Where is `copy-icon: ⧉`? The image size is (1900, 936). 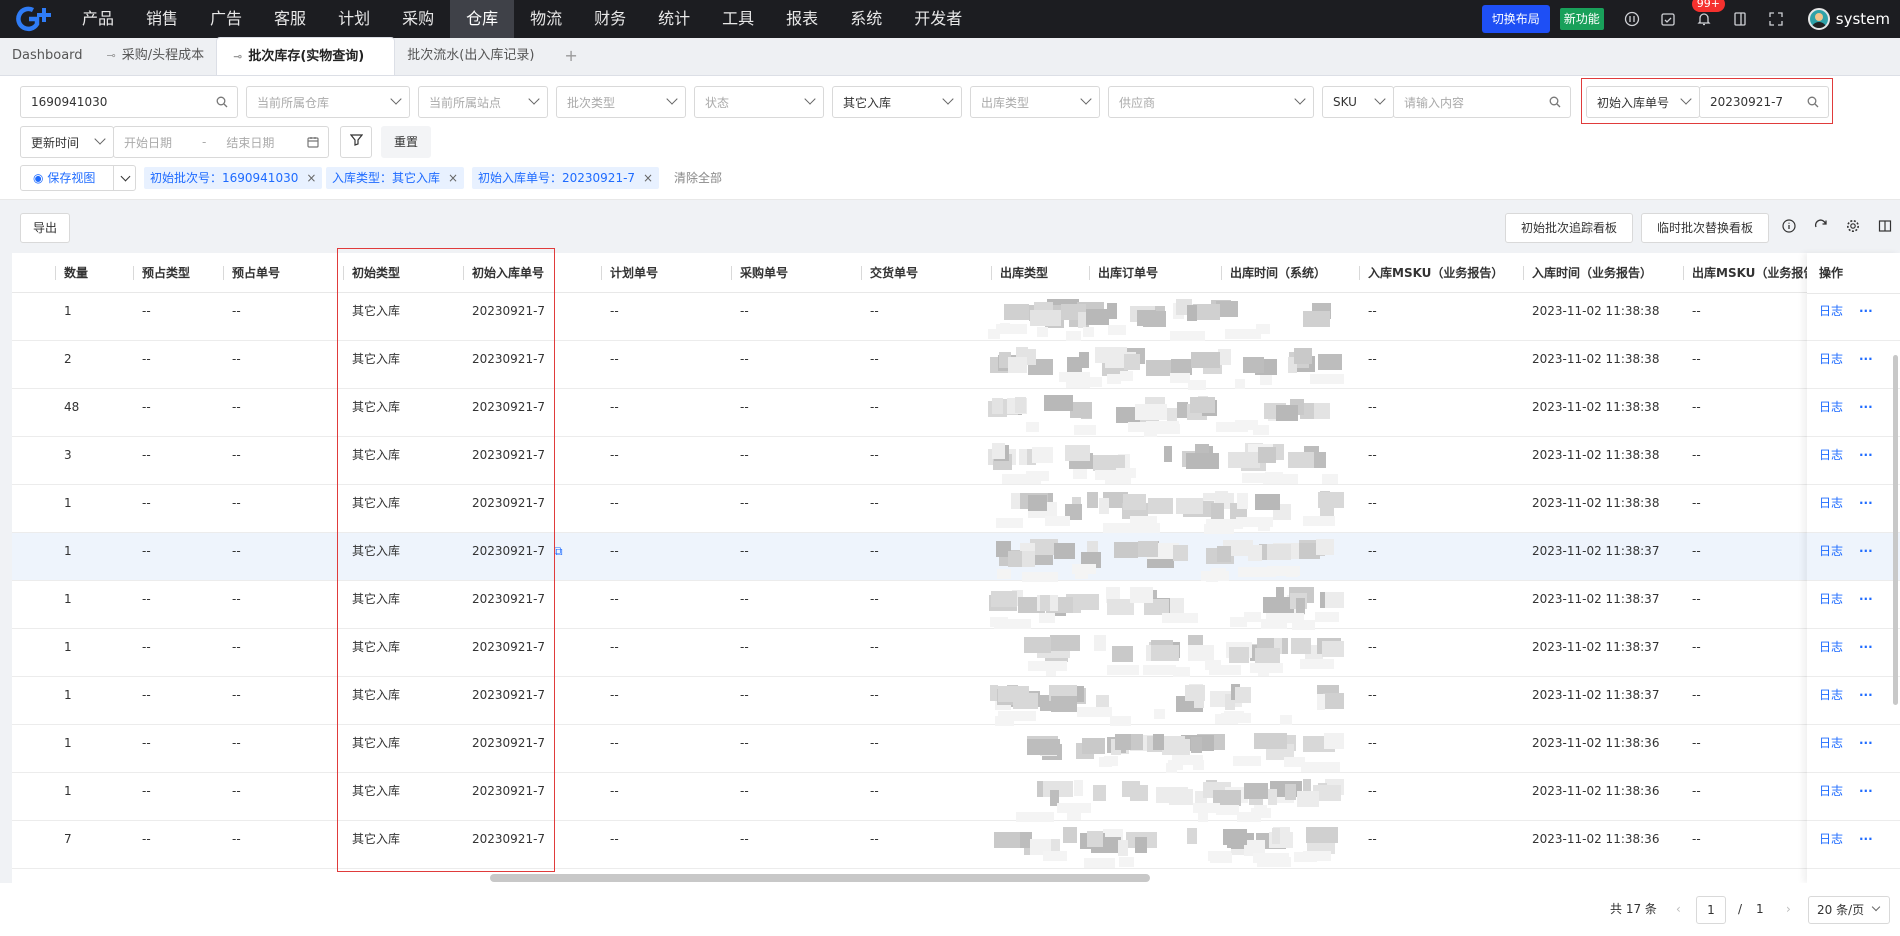 copy-icon: ⧉ is located at coordinates (558, 551).